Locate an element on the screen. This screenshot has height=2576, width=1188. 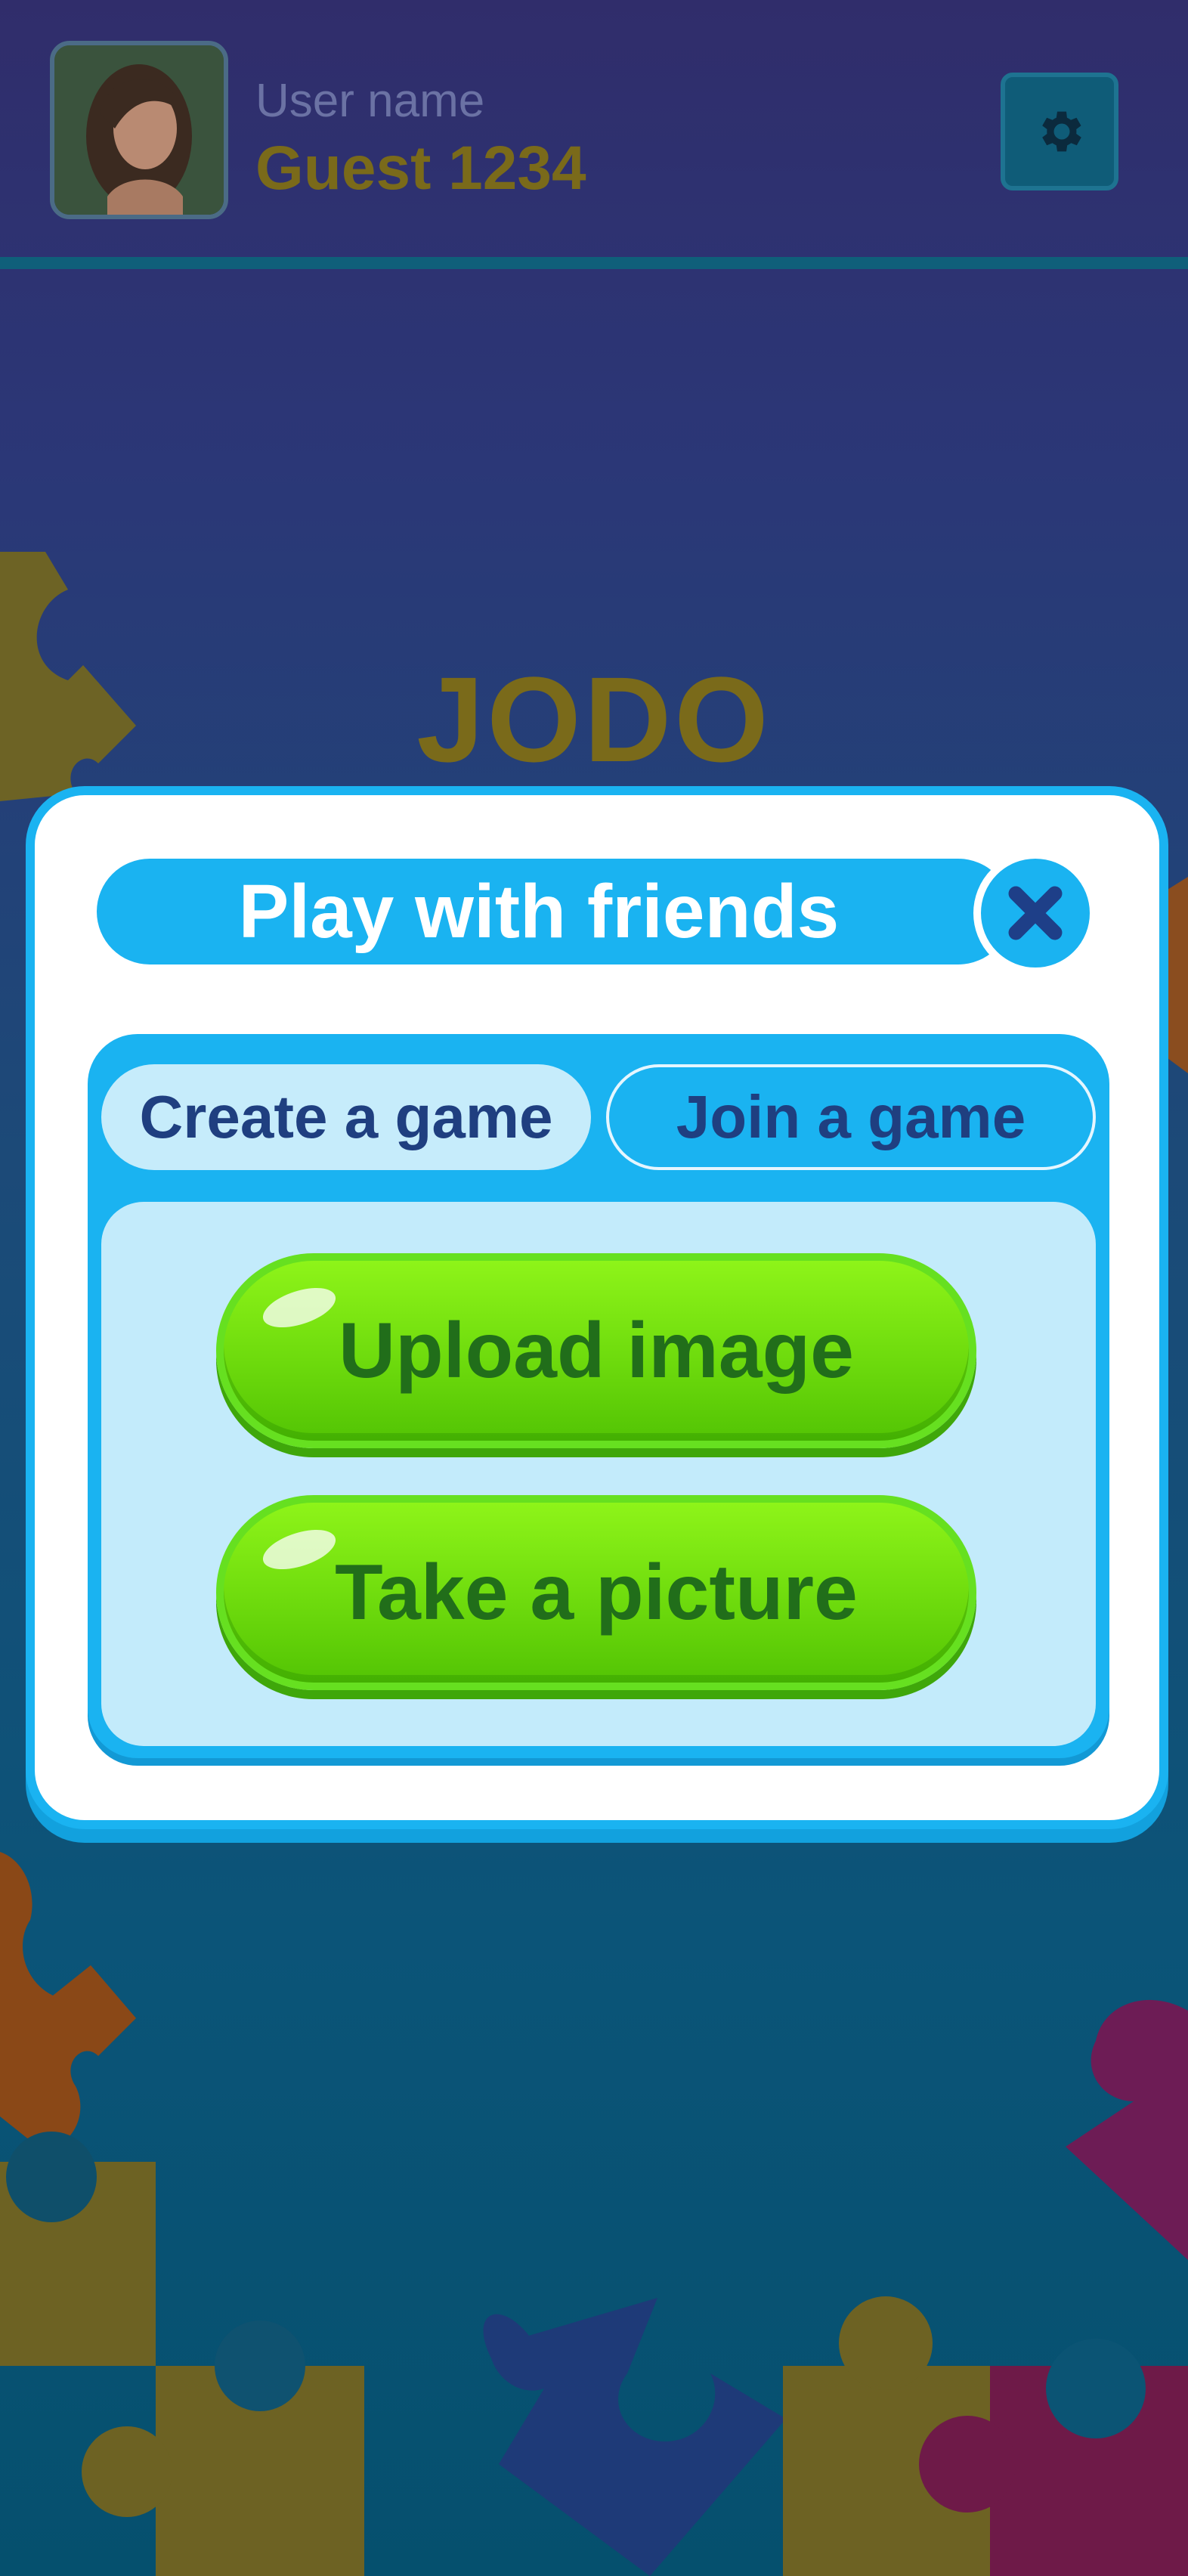
close-button is located at coordinates (1035, 913).